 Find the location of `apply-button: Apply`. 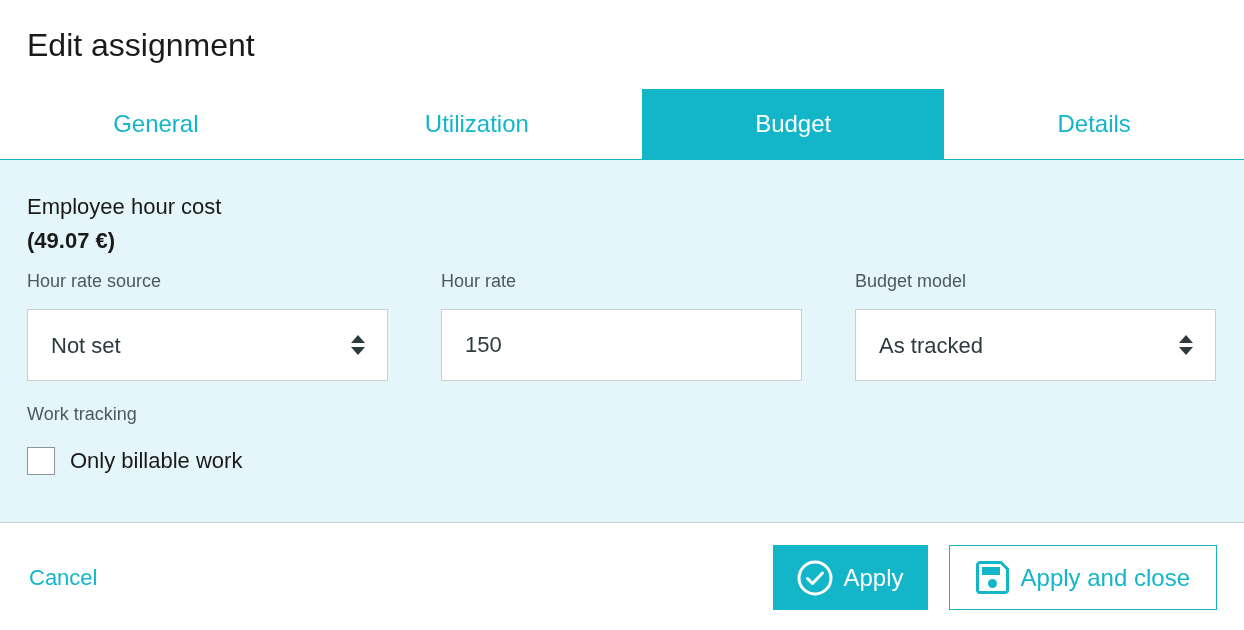

apply-button: Apply is located at coordinates (850, 577).